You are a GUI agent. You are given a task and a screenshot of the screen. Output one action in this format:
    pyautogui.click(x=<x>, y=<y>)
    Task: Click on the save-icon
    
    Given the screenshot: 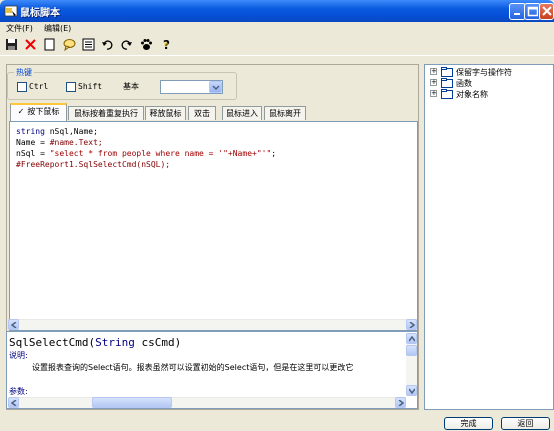 What is the action you would take?
    pyautogui.click(x=11, y=44)
    